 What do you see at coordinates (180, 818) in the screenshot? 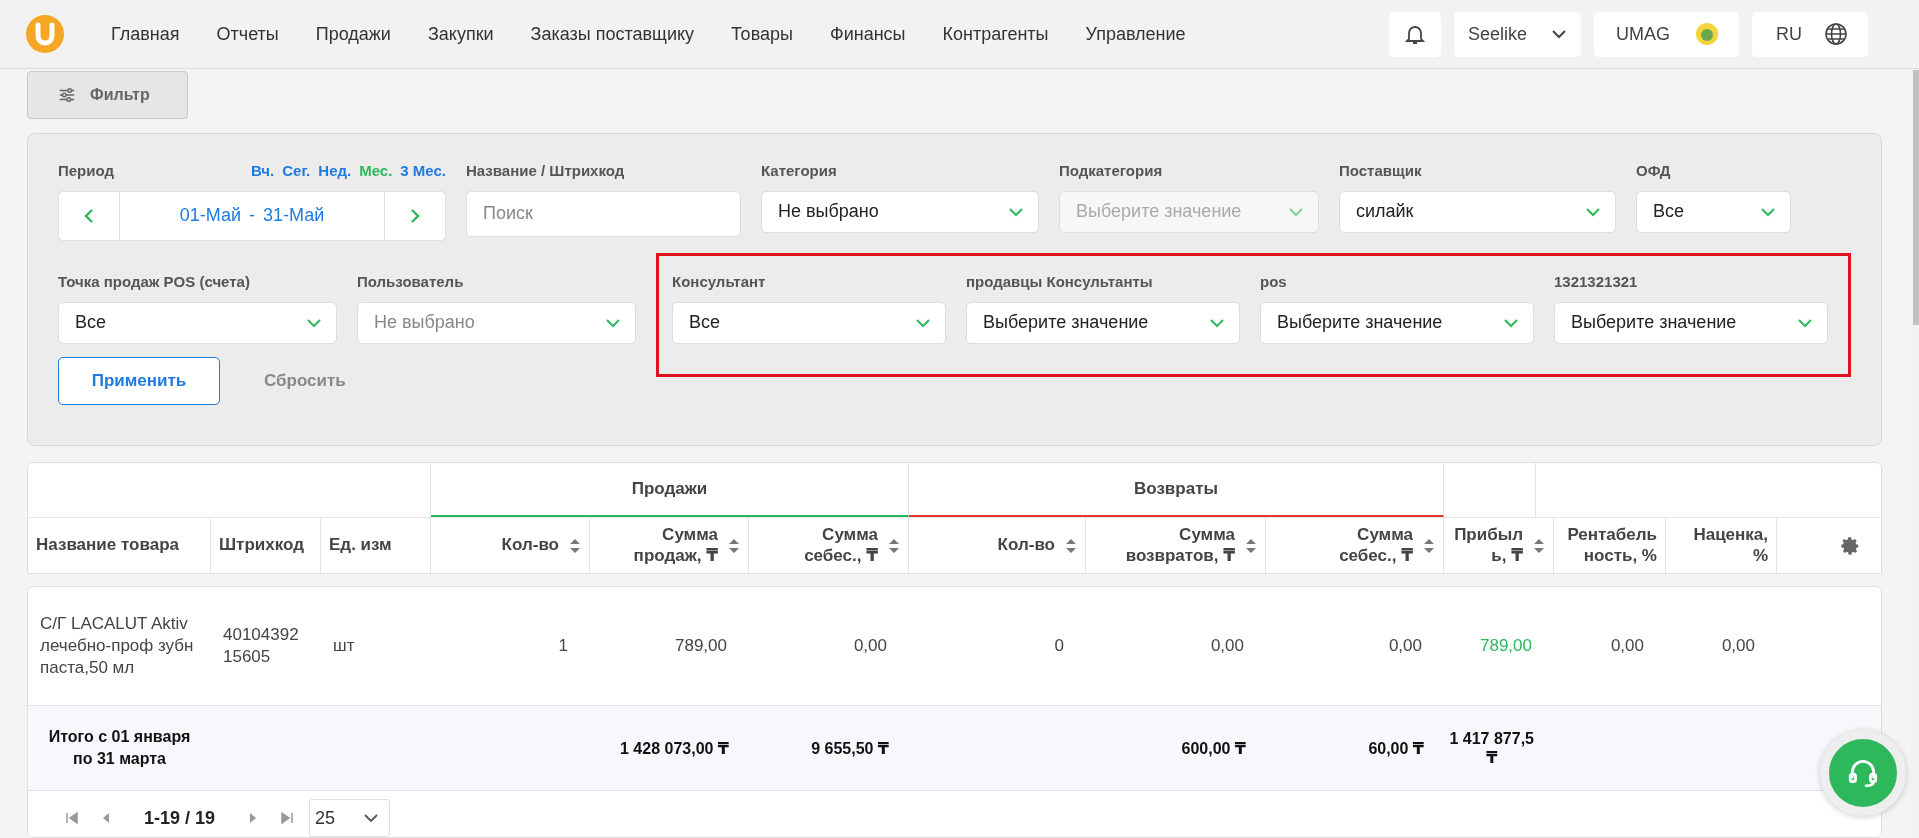
I see `page-range: 1-19 / 19` at bounding box center [180, 818].